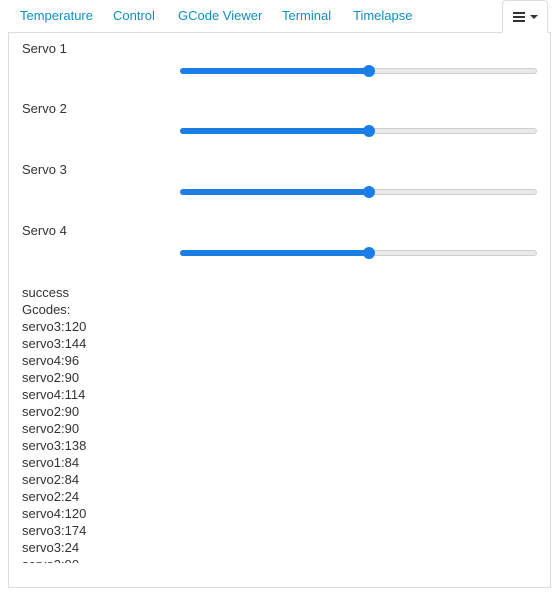 The image size is (557, 605). I want to click on log-line: servo3:174, so click(54, 530).